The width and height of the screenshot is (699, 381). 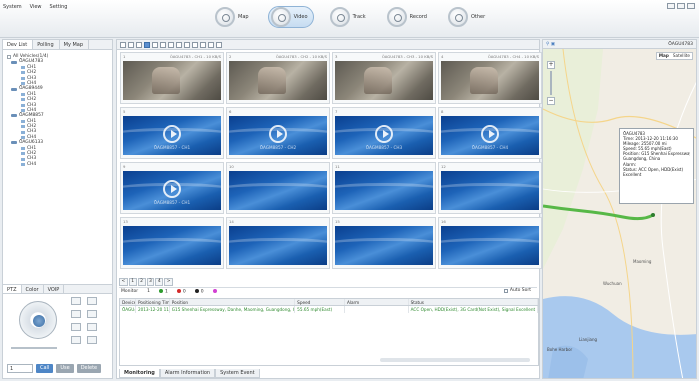 What do you see at coordinates (171, 44) in the screenshot?
I see `snapshot-icon` at bounding box center [171, 44].